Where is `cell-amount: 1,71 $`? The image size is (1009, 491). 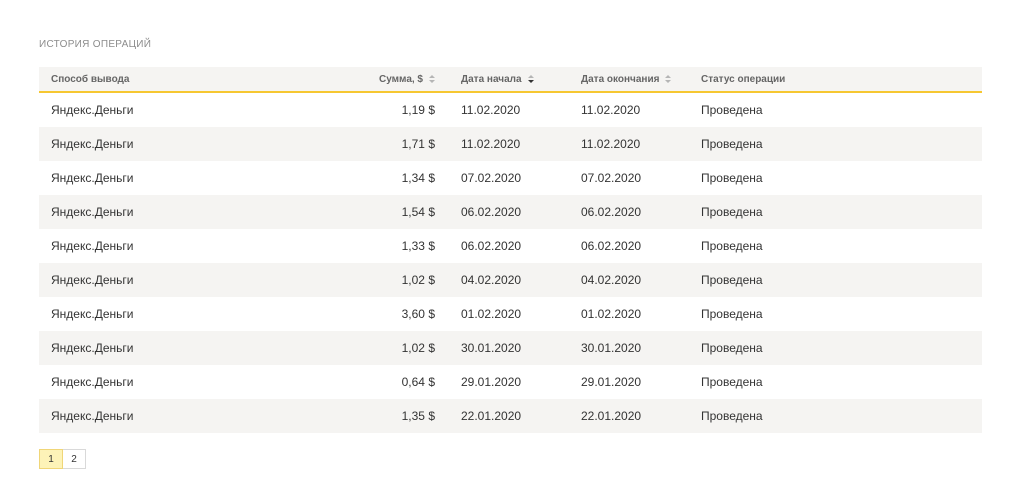
cell-amount: 1,71 $ is located at coordinates (418, 144).